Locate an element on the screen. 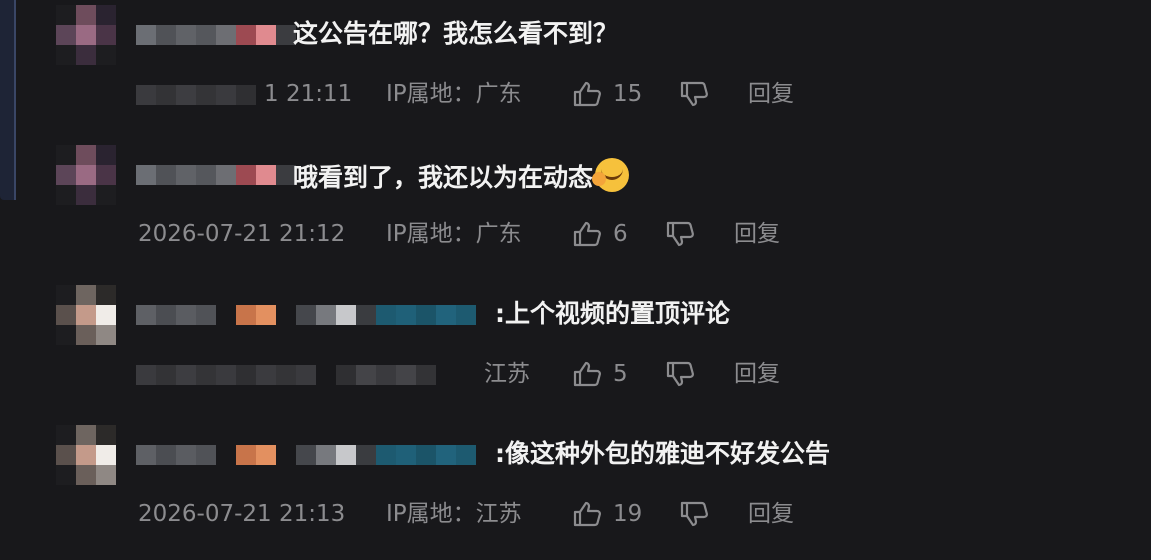 Image resolution: width=1151 pixels, height=560 pixels. comment-timestamp: 2026-07-21 21:12 is located at coordinates (242, 234).